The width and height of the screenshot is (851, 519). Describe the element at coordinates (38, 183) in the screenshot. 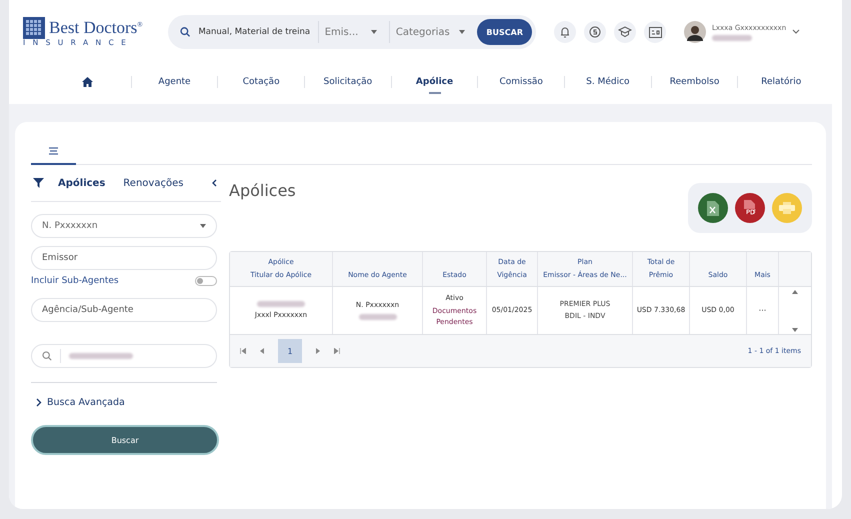

I see `filter-icon` at that location.